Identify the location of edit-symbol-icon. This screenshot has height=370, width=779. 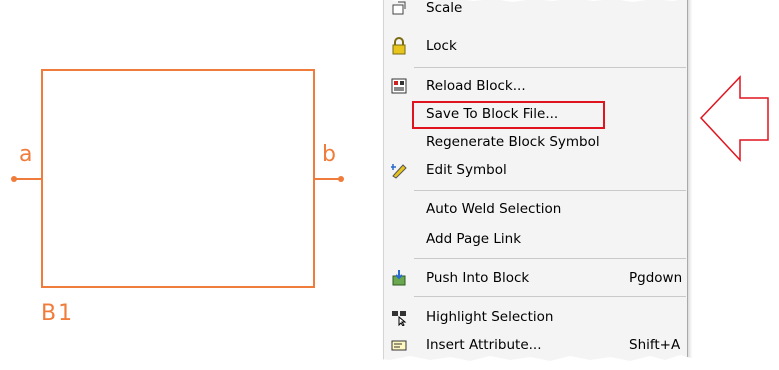
(399, 170).